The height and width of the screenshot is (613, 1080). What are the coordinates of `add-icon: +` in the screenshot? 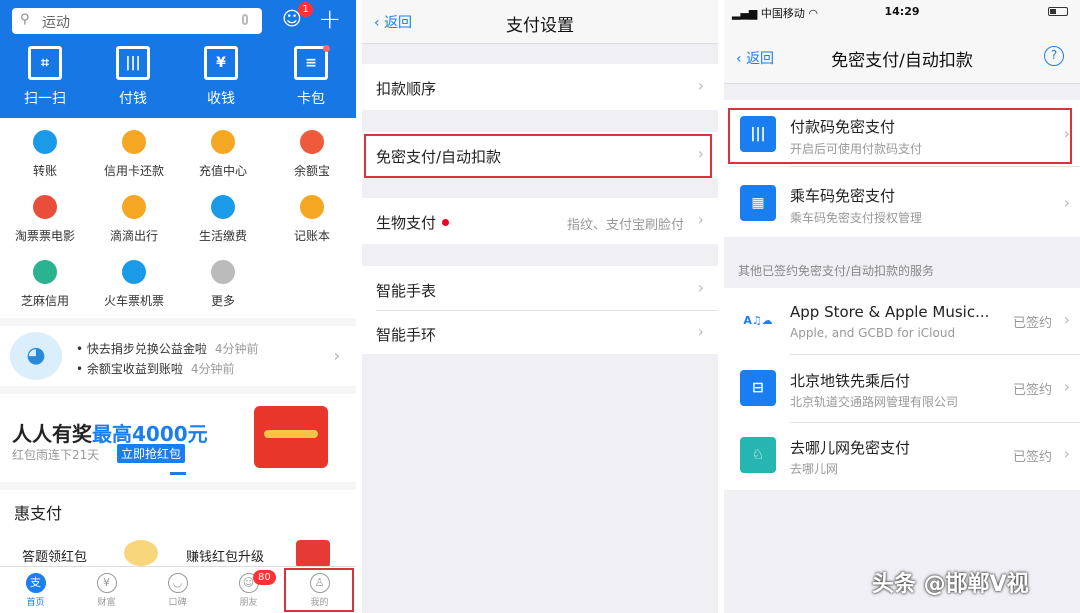 It's located at (329, 18).